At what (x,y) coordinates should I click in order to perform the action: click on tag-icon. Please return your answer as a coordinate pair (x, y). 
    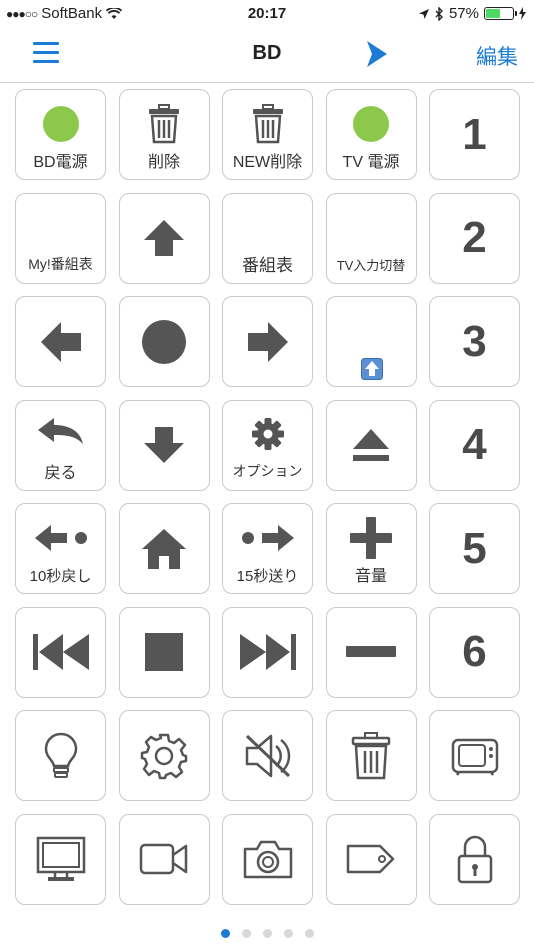
    Looking at the image, I should click on (370, 859).